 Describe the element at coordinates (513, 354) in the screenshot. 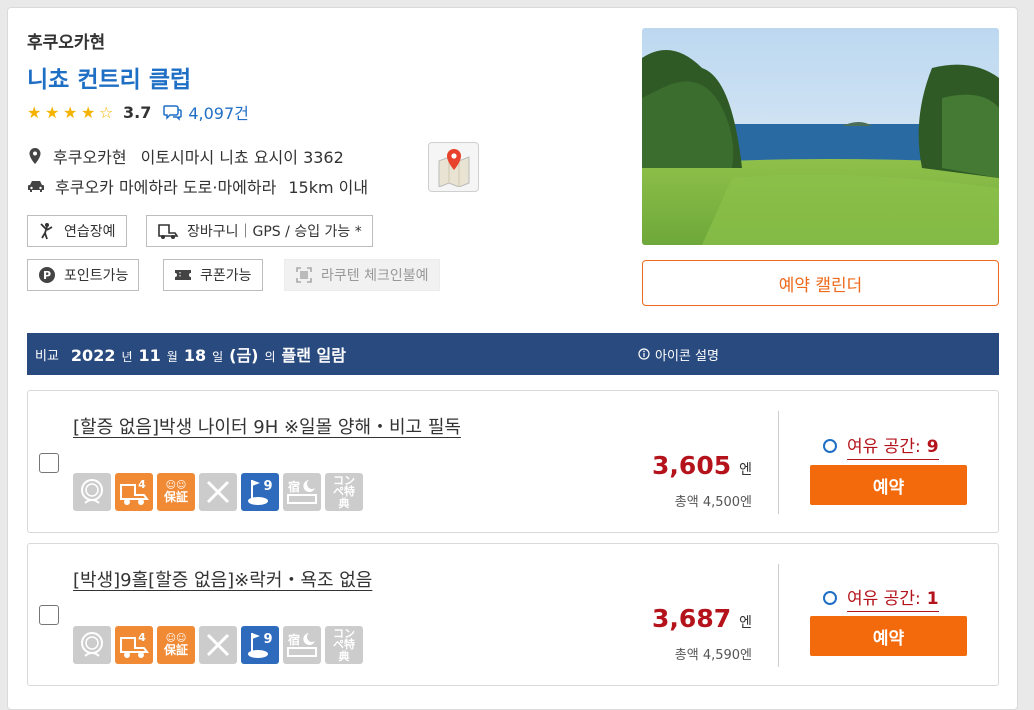

I see `plan-list-header: 비교 2022 년 11 월 18 일 (금) 의 플랜 일람 아이콘 설명` at that location.